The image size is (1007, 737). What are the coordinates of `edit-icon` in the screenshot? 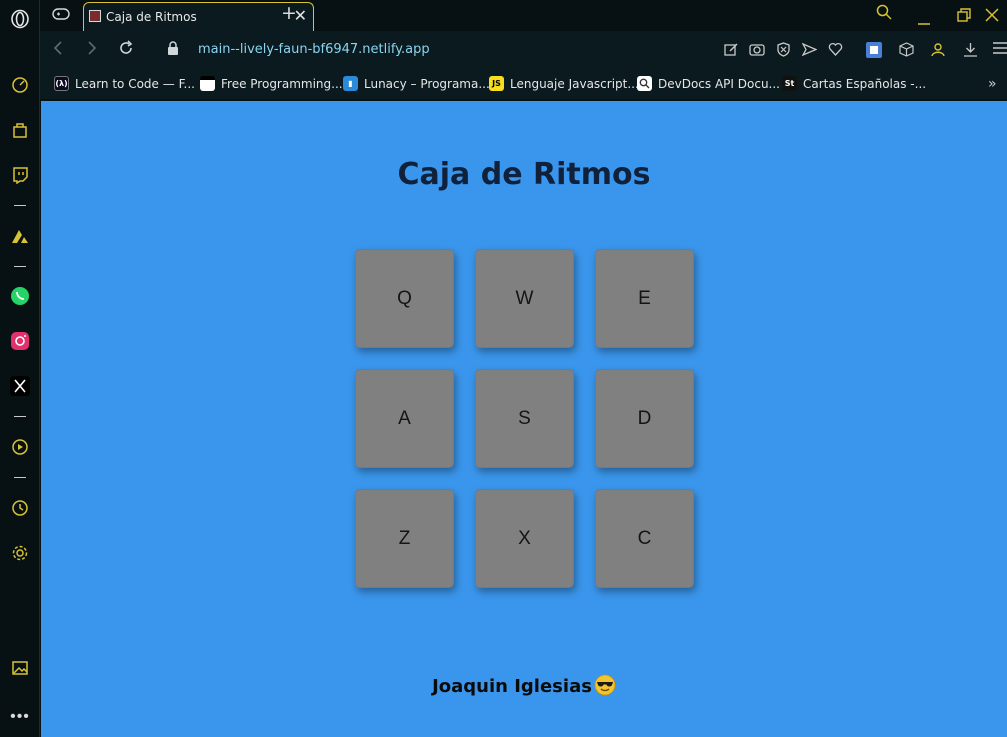 It's located at (731, 50).